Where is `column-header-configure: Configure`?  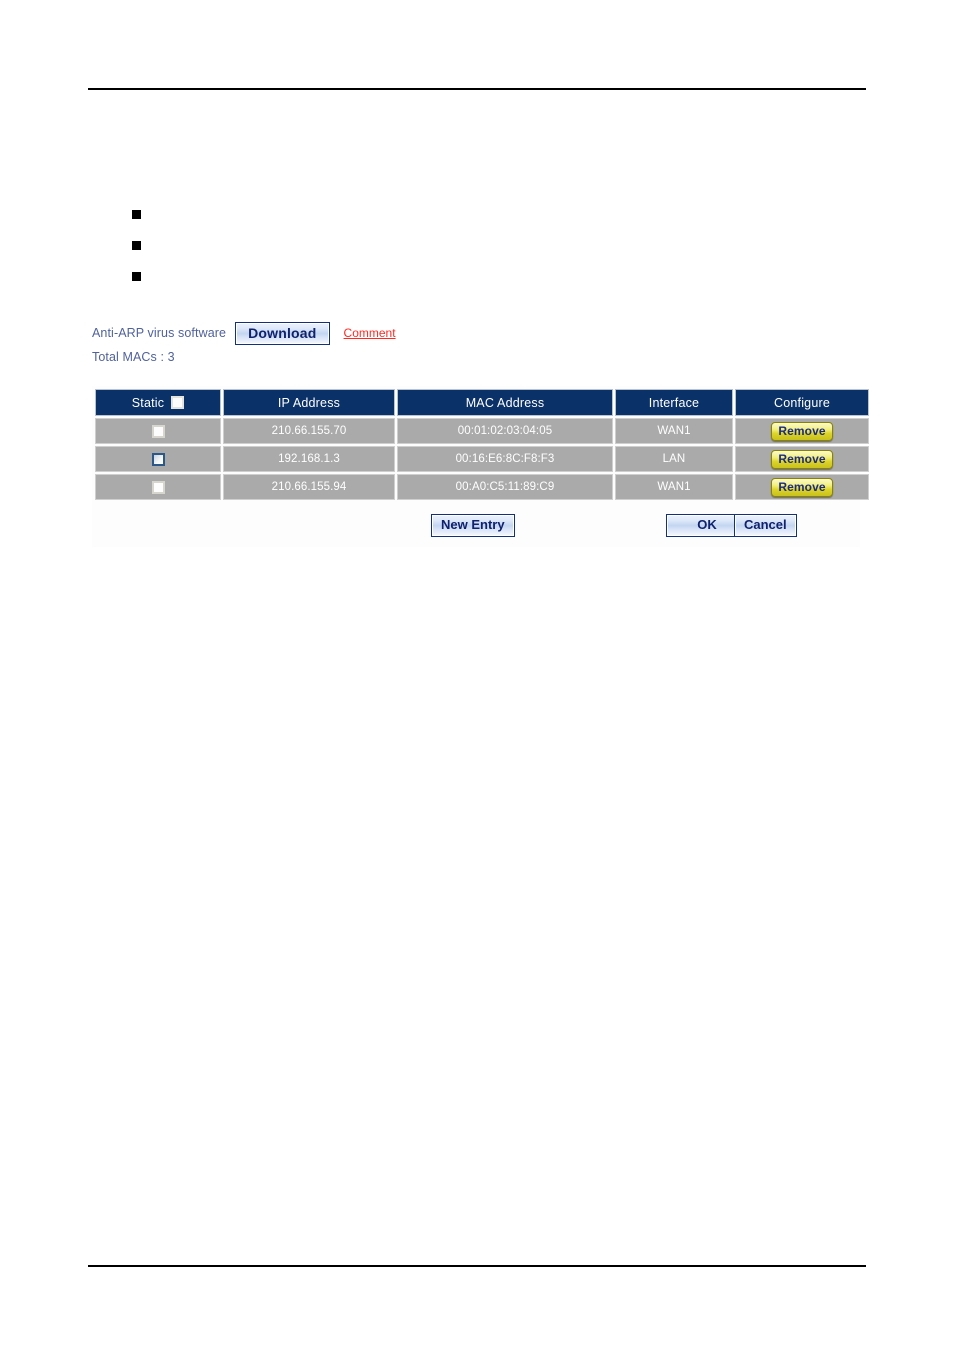
column-header-configure: Configure is located at coordinates (802, 402).